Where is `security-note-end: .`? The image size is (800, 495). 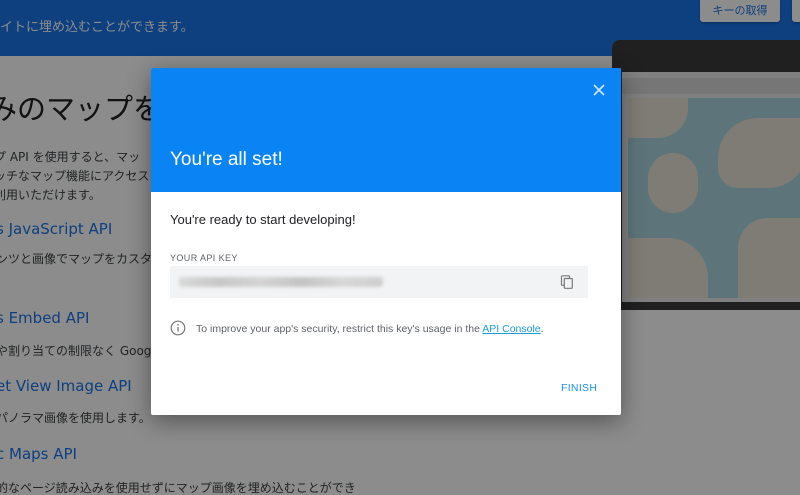
security-note-end: . is located at coordinates (542, 329).